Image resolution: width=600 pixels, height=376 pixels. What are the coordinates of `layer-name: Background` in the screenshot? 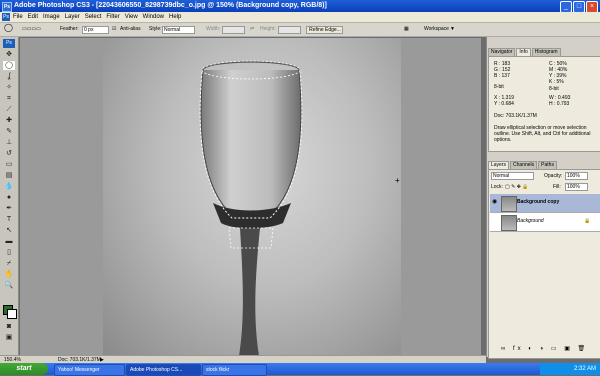 It's located at (530, 221).